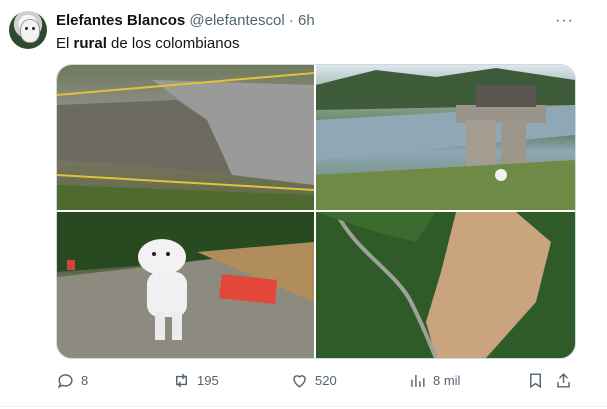  I want to click on retweet-icon, so click(181, 380).